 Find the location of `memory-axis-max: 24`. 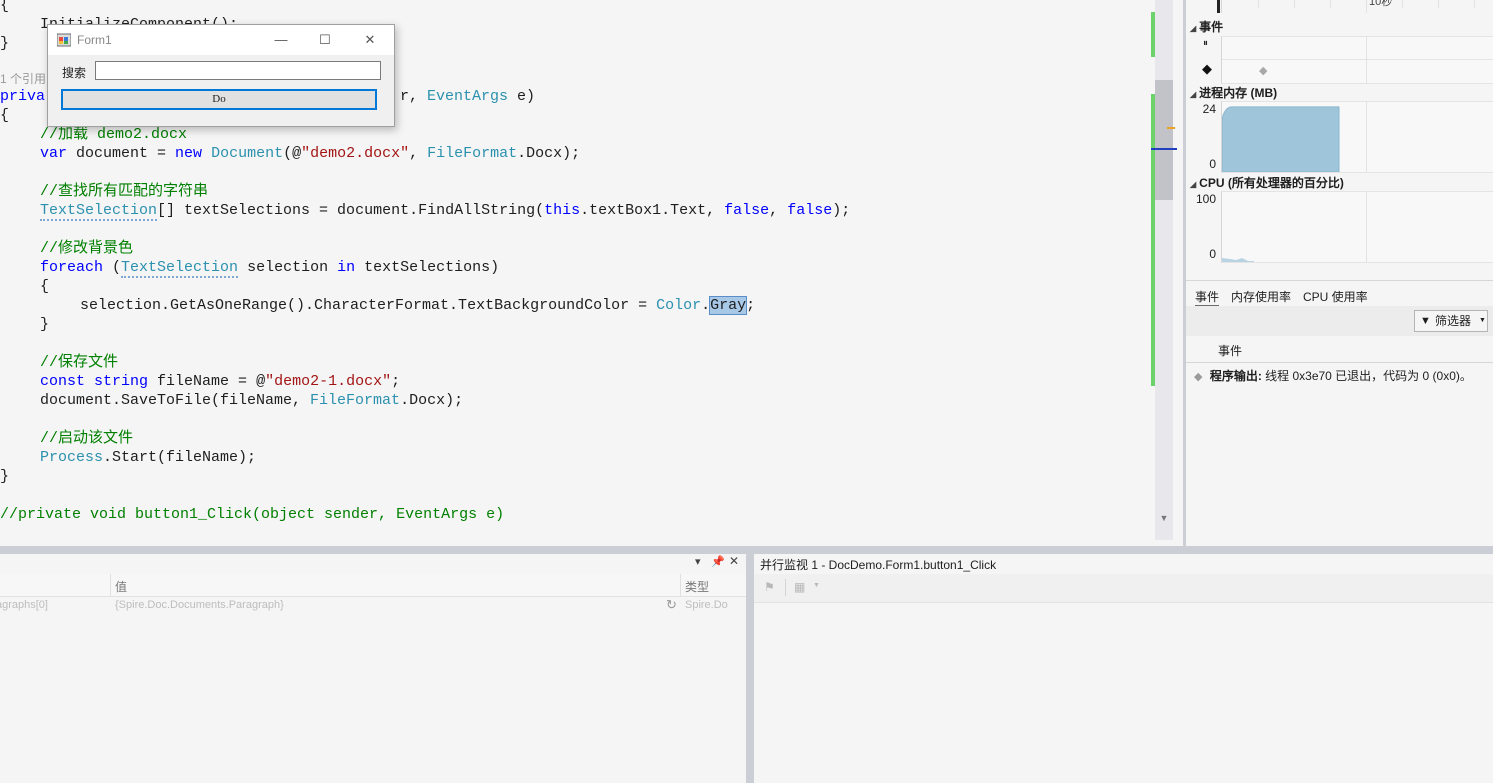

memory-axis-max: 24 is located at coordinates (1209, 109).